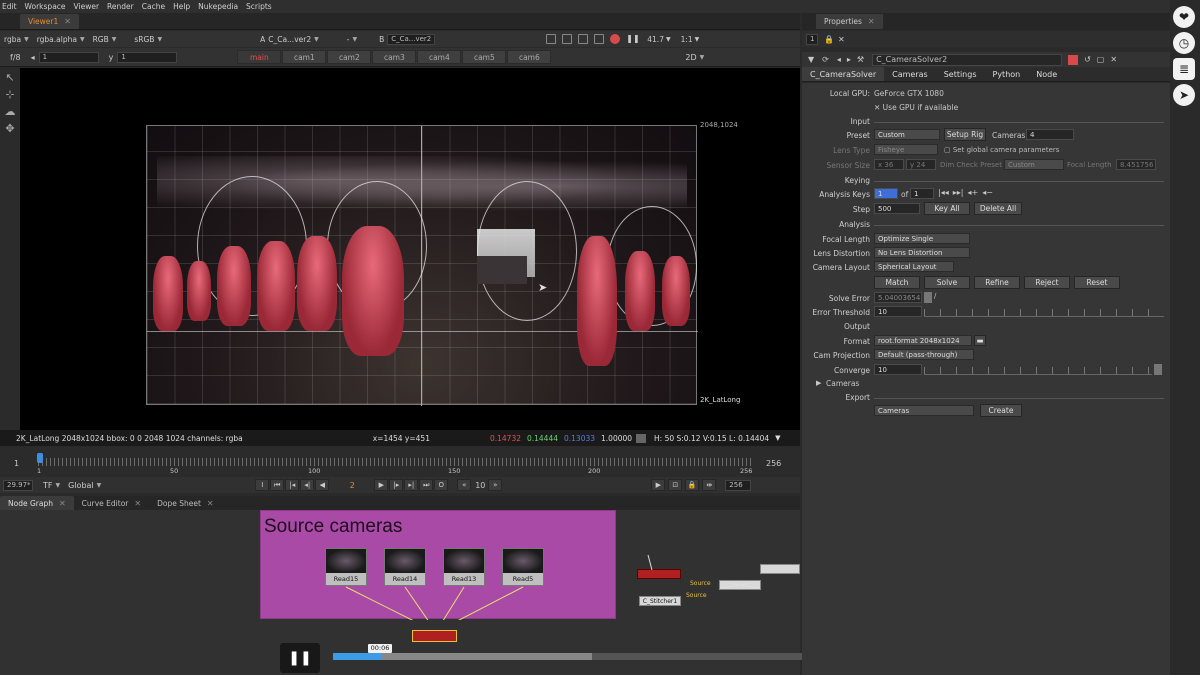  I want to click on cam-button-cam3: cam3, so click(394, 57).